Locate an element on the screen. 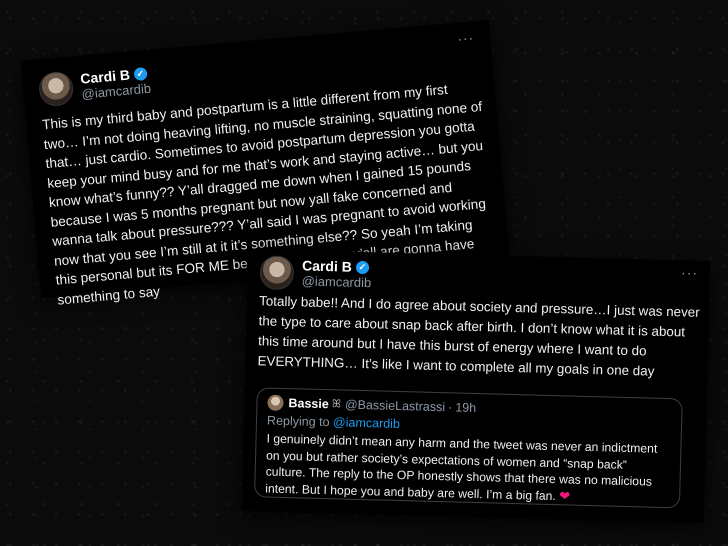 The height and width of the screenshot is (546, 728). author-name: Cardi B is located at coordinates (327, 265).